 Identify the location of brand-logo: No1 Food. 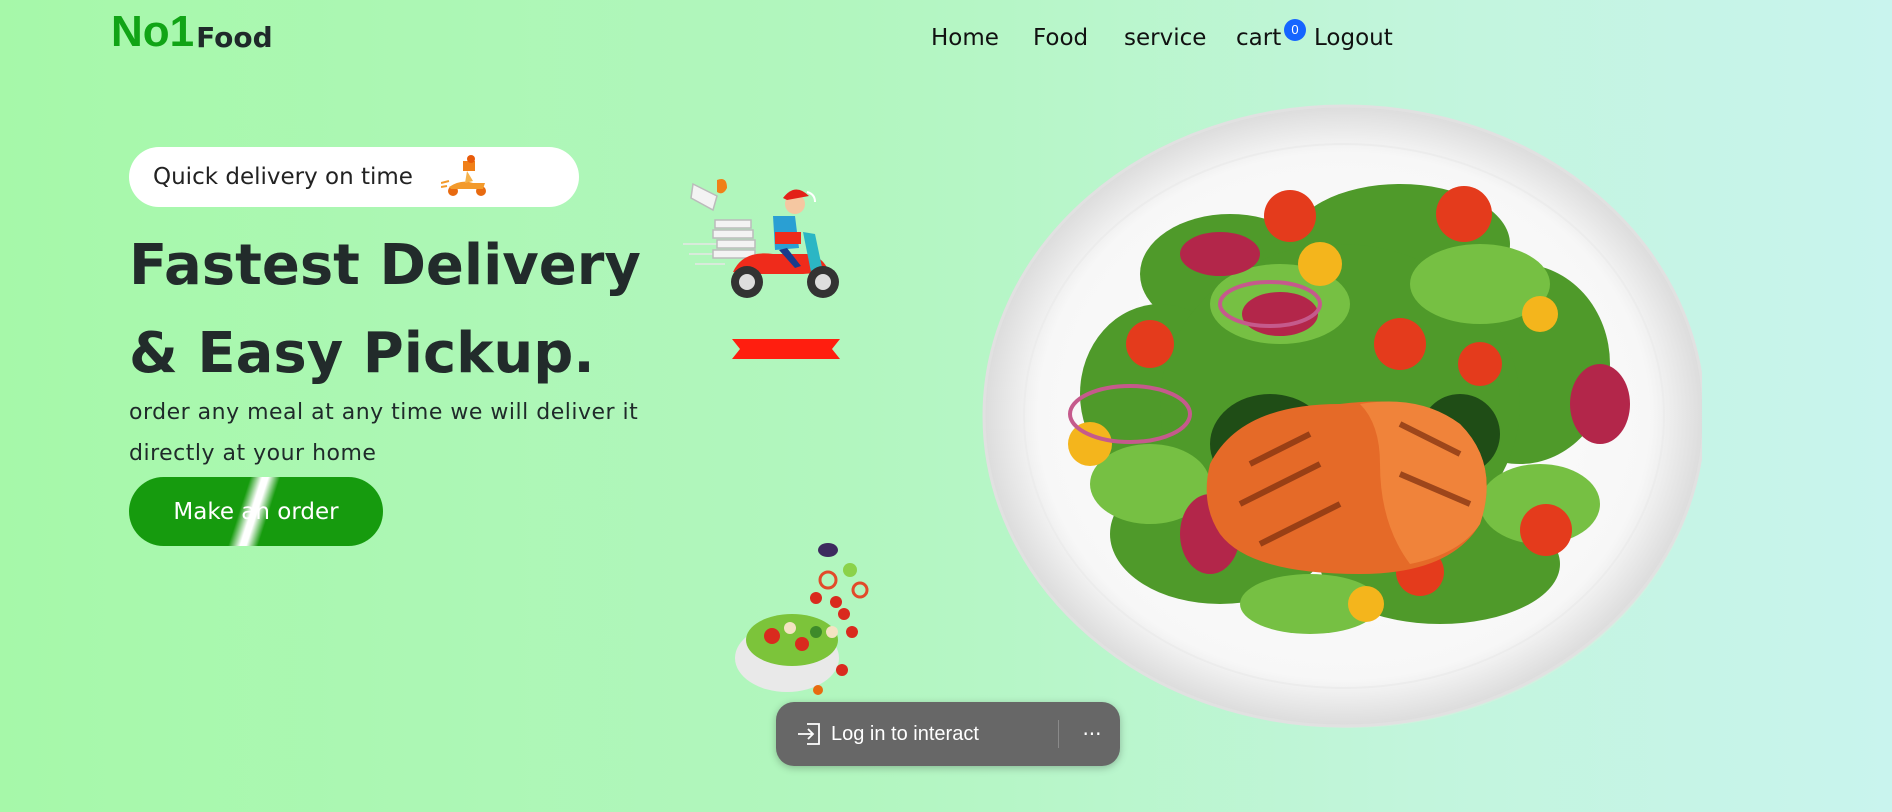
(192, 32).